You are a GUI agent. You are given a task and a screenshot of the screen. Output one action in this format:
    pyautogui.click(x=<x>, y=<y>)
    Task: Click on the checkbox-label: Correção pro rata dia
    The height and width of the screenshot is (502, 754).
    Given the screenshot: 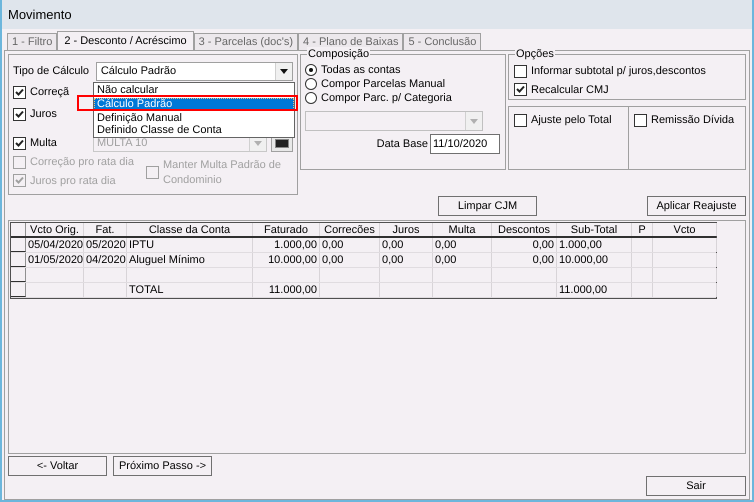 What is the action you would take?
    pyautogui.click(x=82, y=162)
    